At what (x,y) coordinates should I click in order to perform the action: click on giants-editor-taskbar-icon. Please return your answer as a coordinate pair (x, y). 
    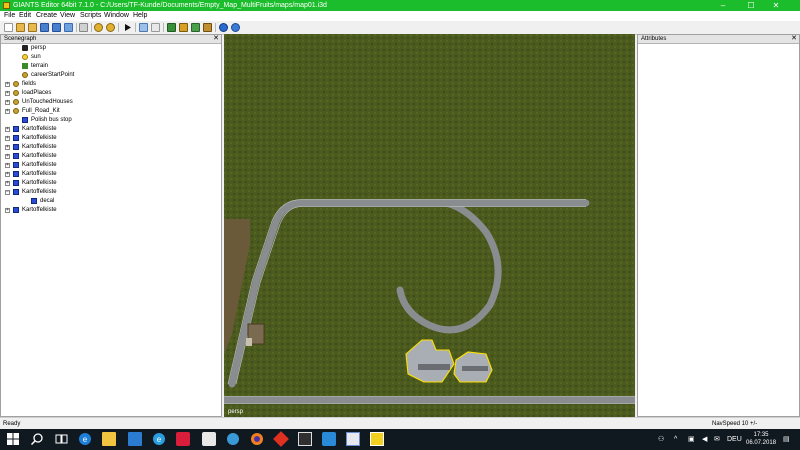
    Looking at the image, I should click on (377, 439).